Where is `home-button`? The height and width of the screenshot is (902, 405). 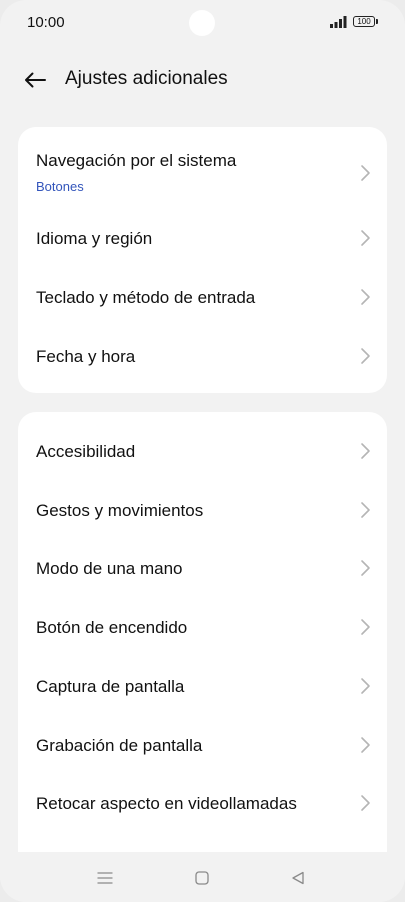 home-button is located at coordinates (202, 878).